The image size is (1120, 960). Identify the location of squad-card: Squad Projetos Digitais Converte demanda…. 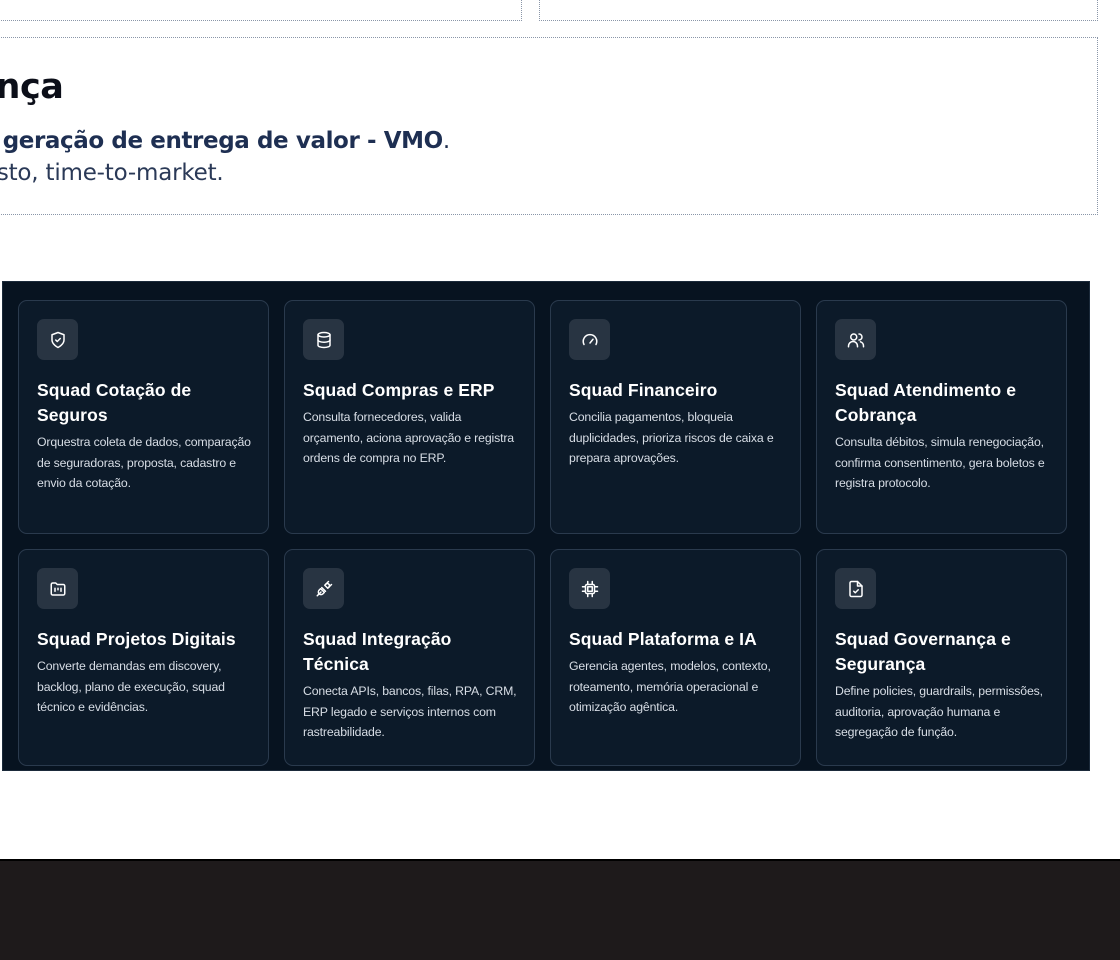
(143, 657).